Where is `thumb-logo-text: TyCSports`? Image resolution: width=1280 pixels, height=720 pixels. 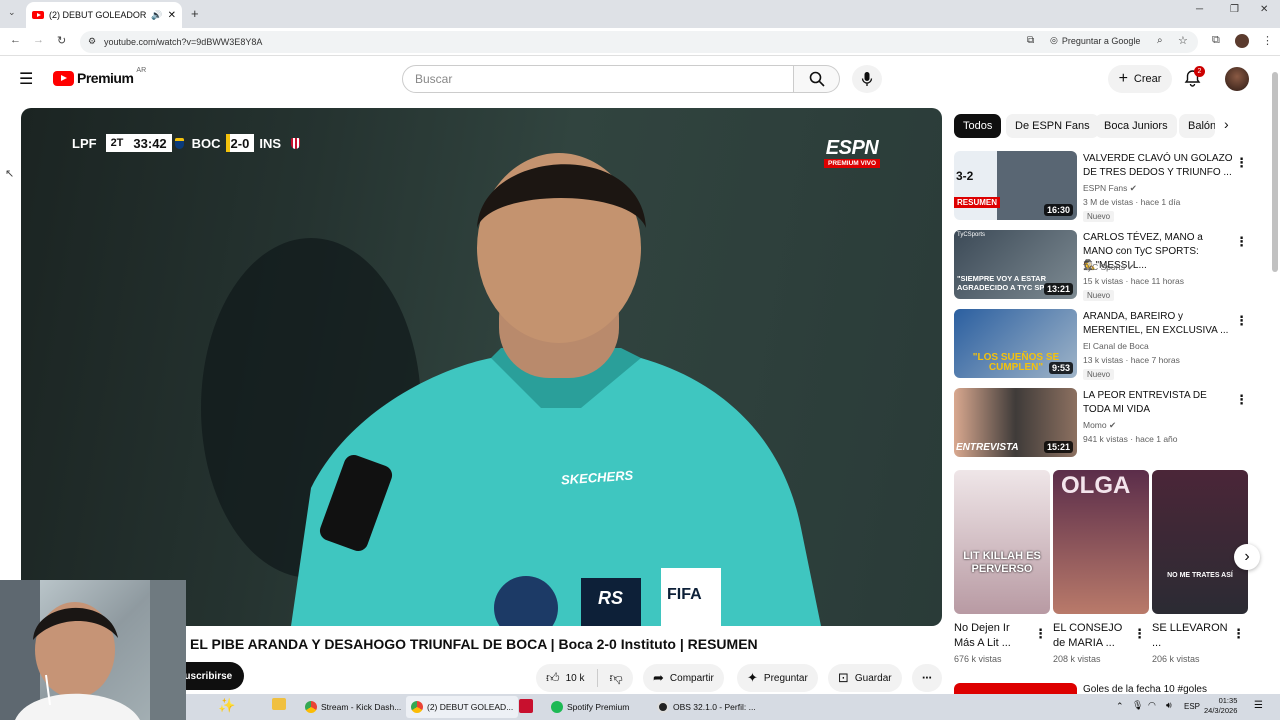 thumb-logo-text: TyCSports is located at coordinates (971, 235).